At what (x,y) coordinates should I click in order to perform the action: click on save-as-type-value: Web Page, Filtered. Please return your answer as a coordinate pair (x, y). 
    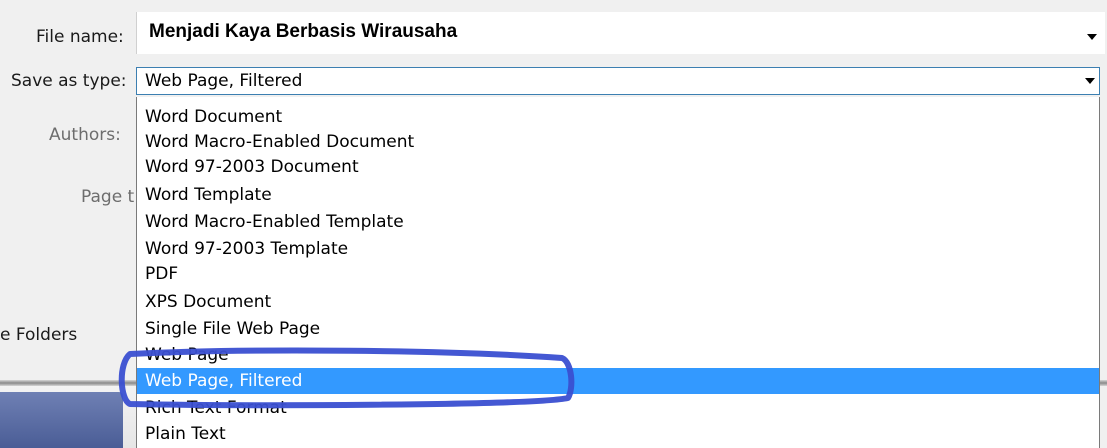
    Looking at the image, I should click on (224, 81).